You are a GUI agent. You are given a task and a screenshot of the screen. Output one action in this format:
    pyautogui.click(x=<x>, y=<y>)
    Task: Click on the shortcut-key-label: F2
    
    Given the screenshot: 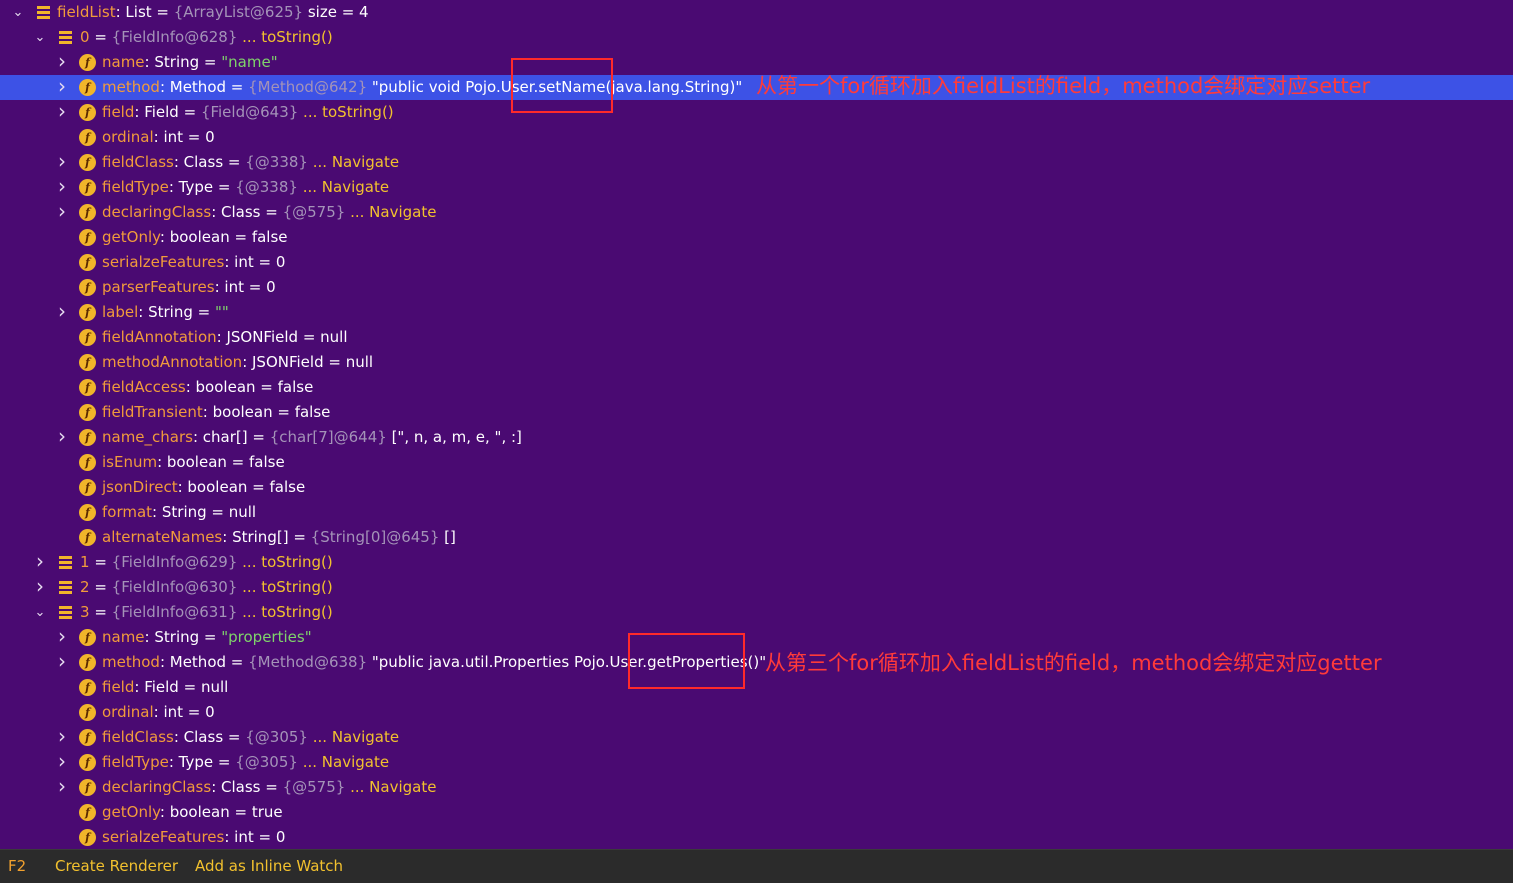 What is the action you would take?
    pyautogui.click(x=17, y=866)
    